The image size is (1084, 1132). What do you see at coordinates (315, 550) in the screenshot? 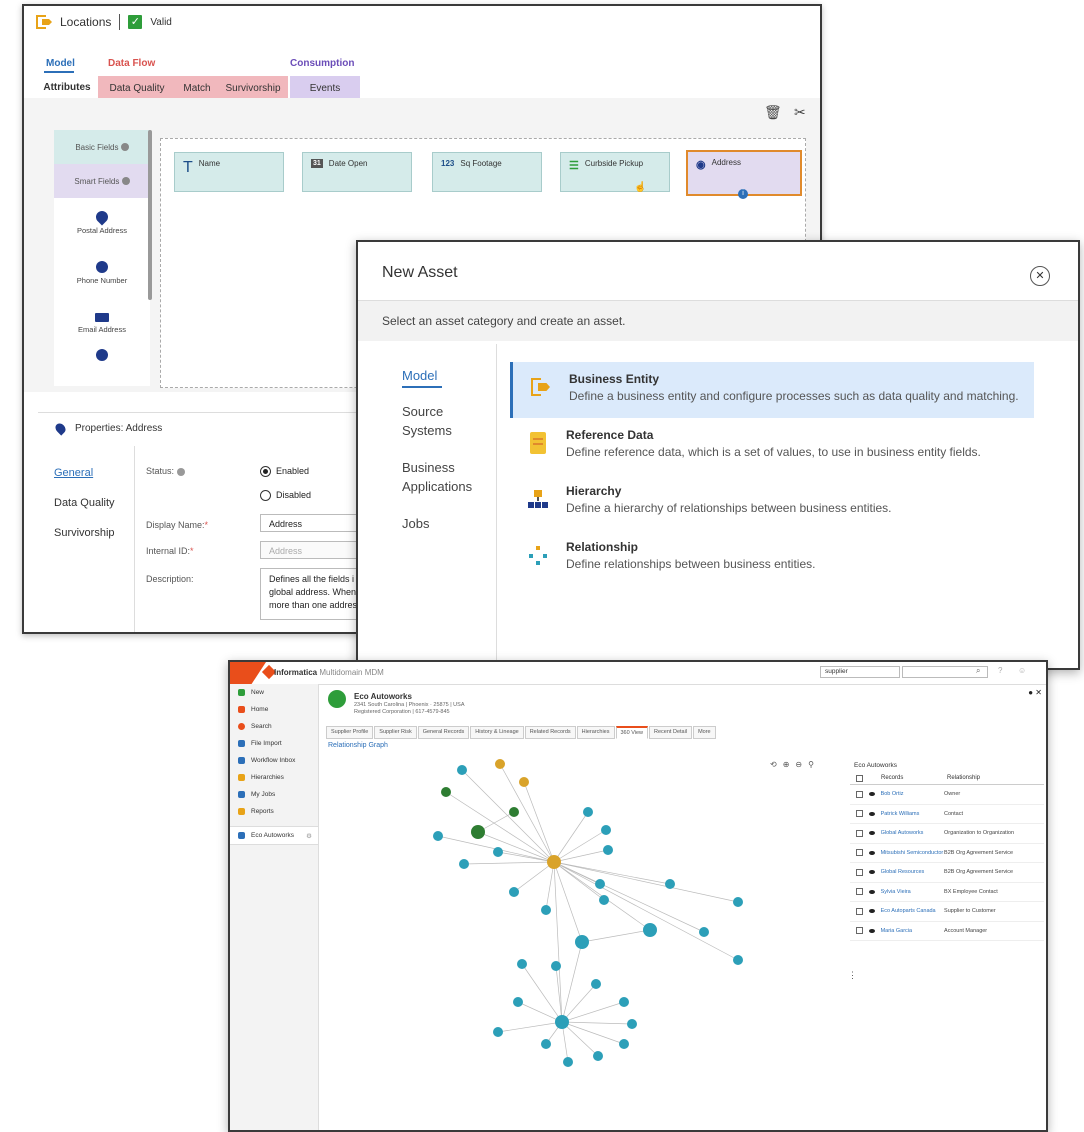
I see `internal-id-input: Address` at bounding box center [315, 550].